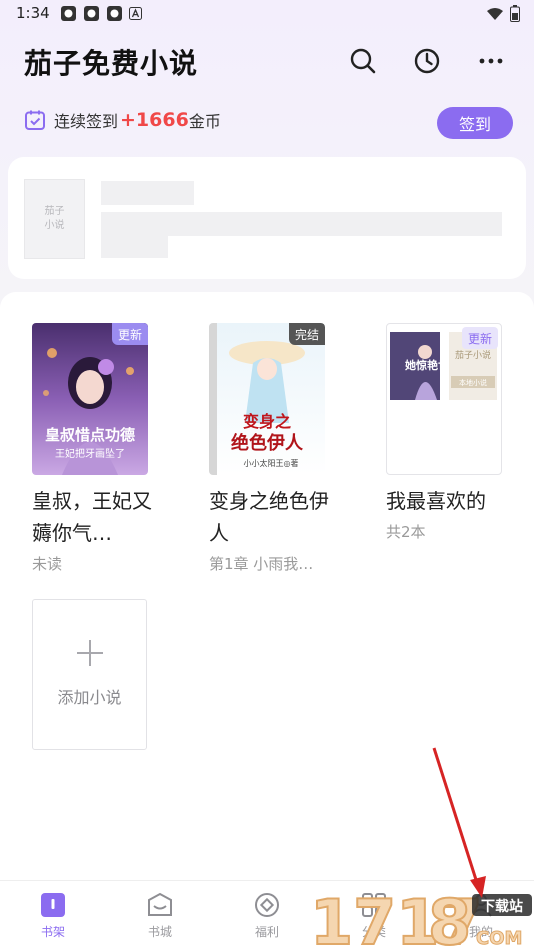 The height and width of the screenshot is (950, 534). Describe the element at coordinates (267, 421) in the screenshot. I see `book-cover-title: 变身之` at that location.